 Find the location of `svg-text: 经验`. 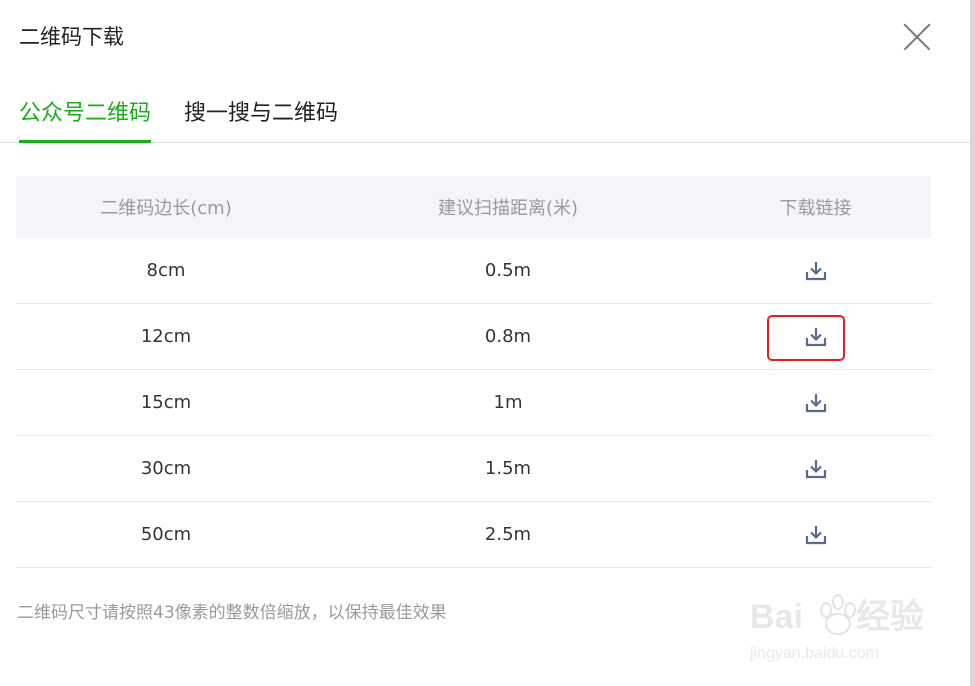

svg-text: 经验 is located at coordinates (890, 616).